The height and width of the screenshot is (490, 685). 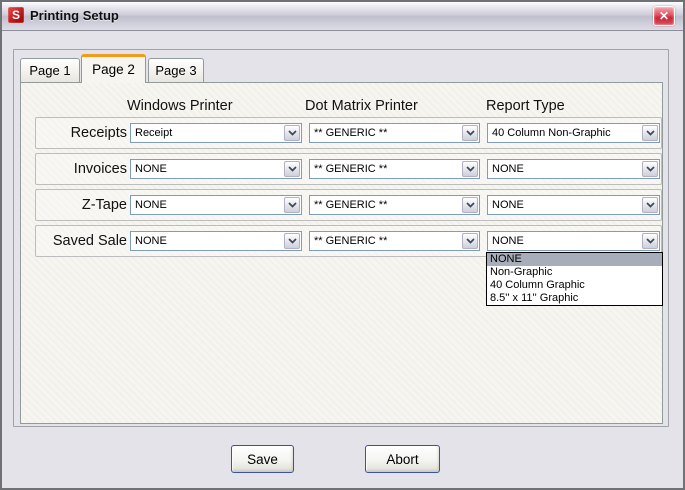 I want to click on save-button: Save, so click(x=262, y=459).